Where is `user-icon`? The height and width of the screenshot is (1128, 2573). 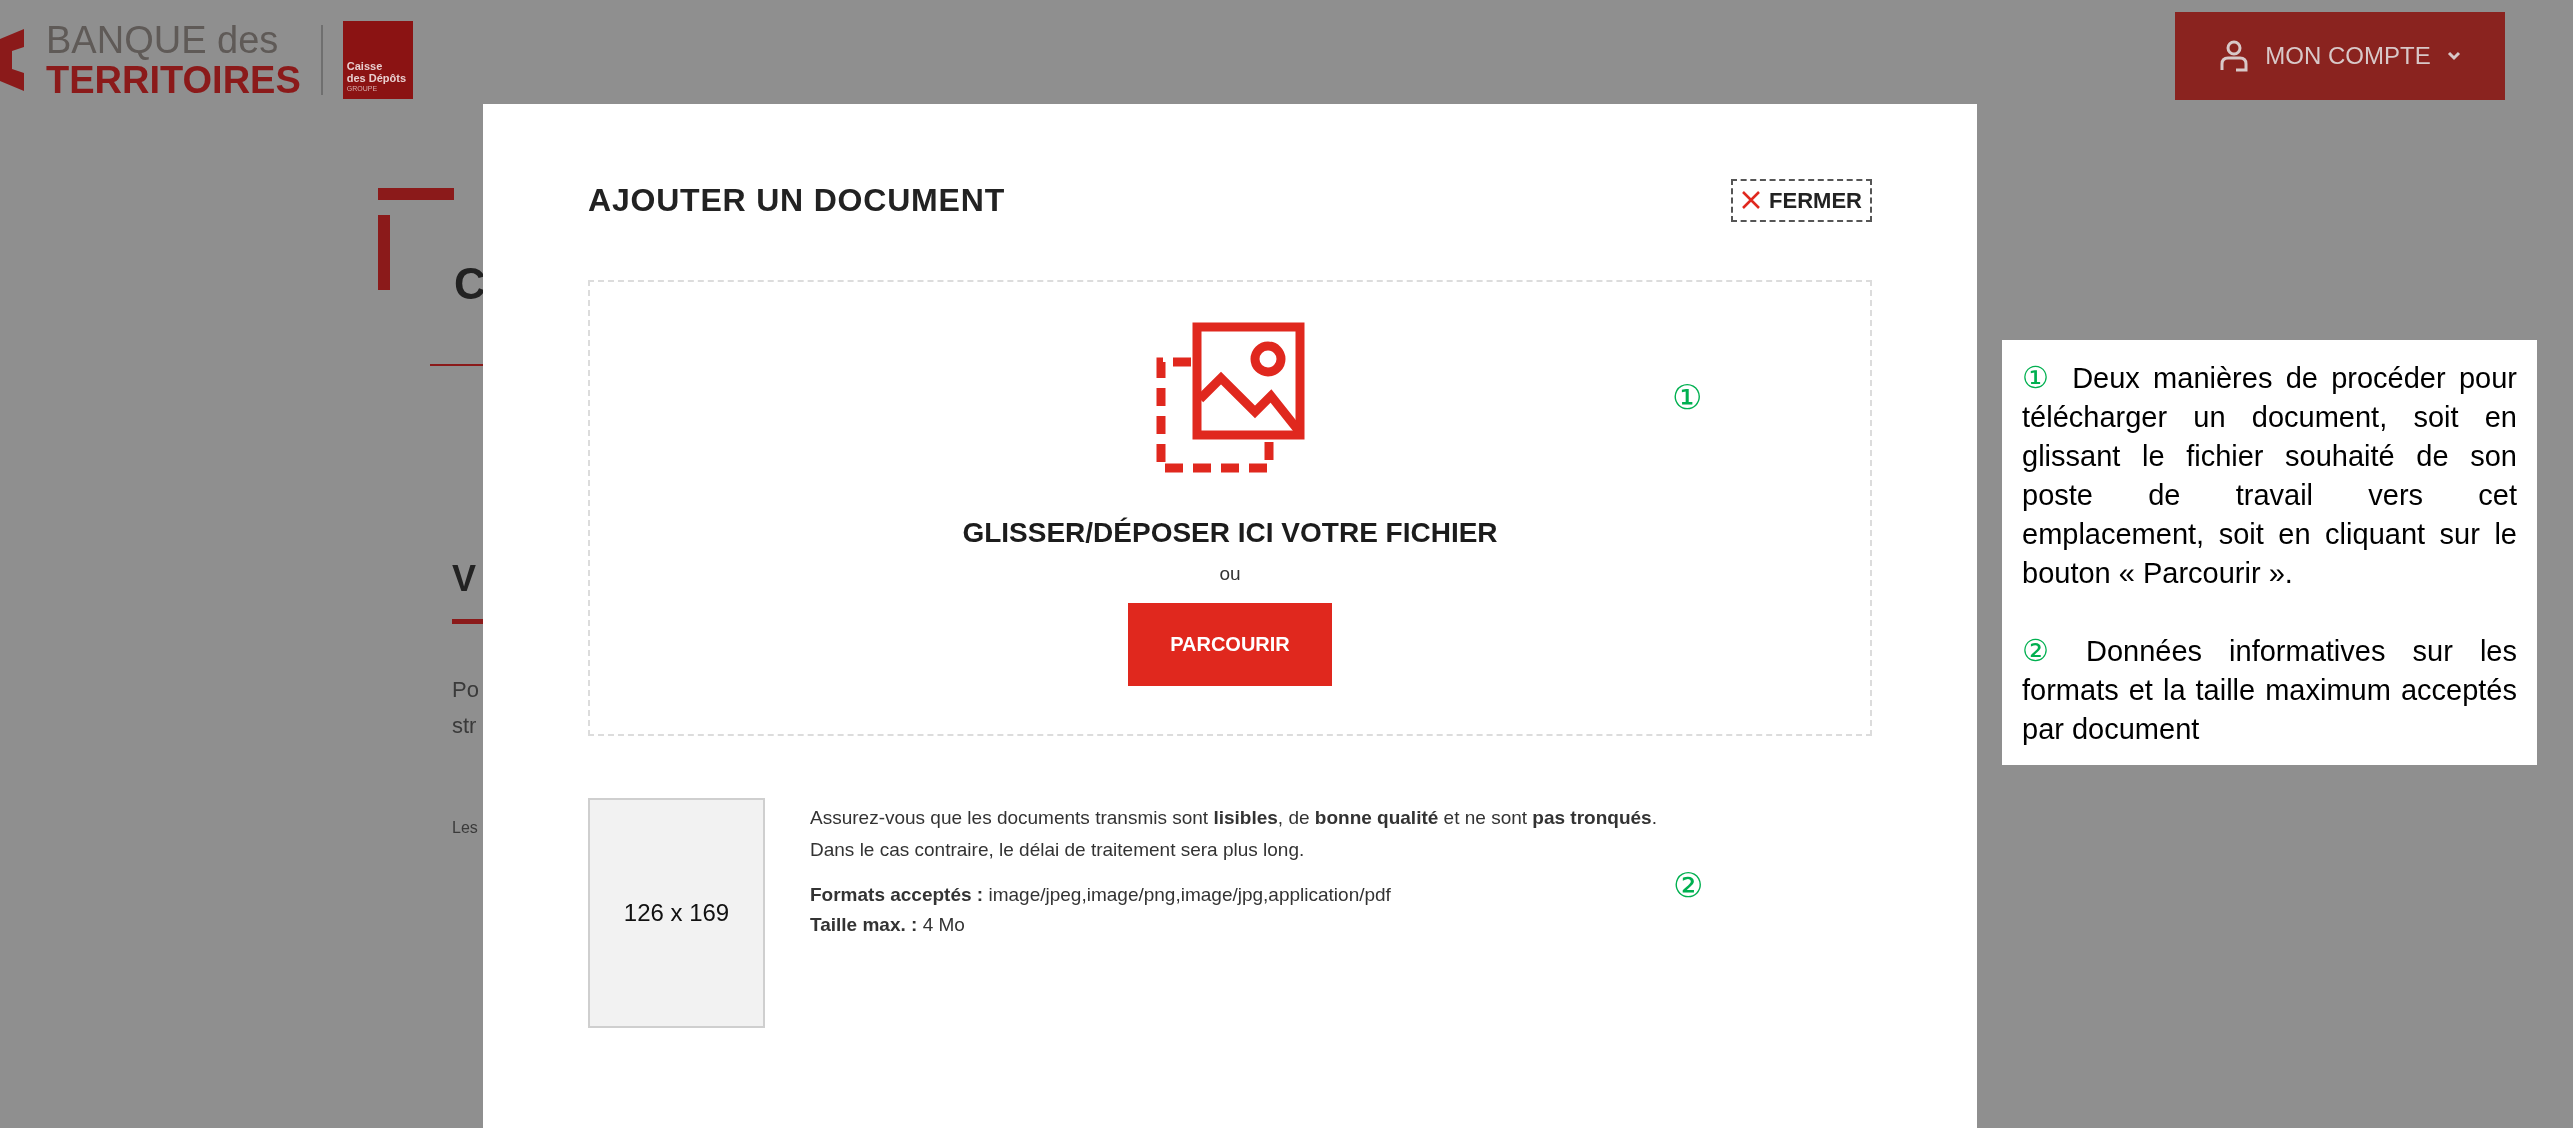 user-icon is located at coordinates (2234, 56).